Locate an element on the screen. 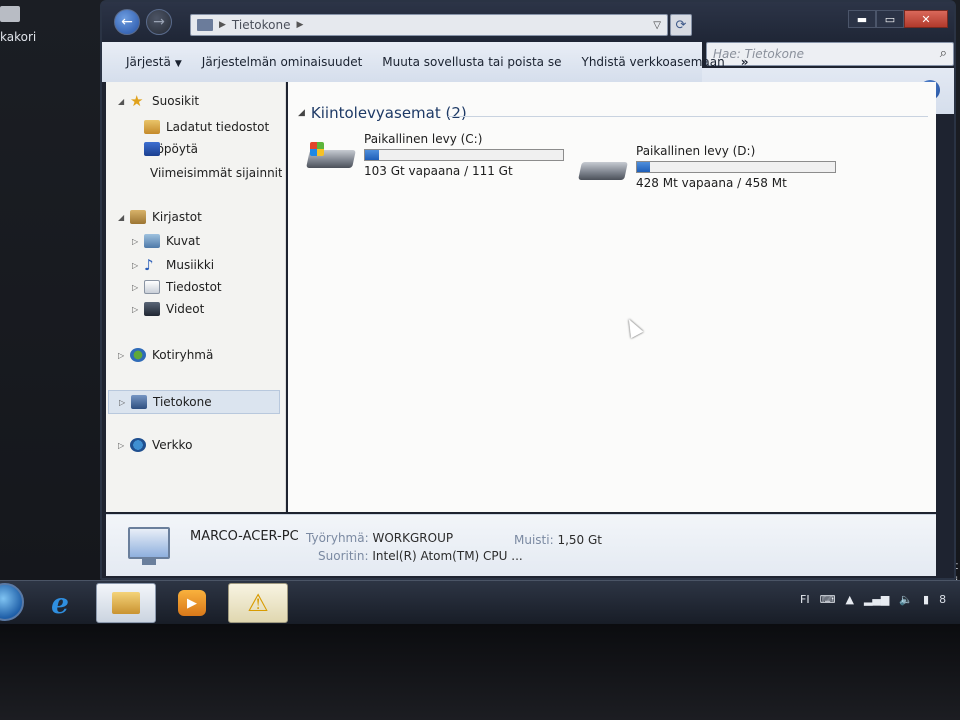 This screenshot has height=720, width=960. address-bar: ▶ Tietokone ▶ ▽ is located at coordinates (429, 25).